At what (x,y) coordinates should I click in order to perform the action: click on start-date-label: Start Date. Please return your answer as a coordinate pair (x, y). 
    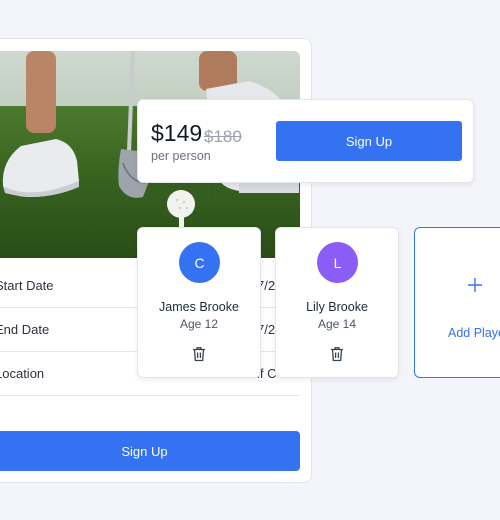
    Looking at the image, I should click on (27, 285).